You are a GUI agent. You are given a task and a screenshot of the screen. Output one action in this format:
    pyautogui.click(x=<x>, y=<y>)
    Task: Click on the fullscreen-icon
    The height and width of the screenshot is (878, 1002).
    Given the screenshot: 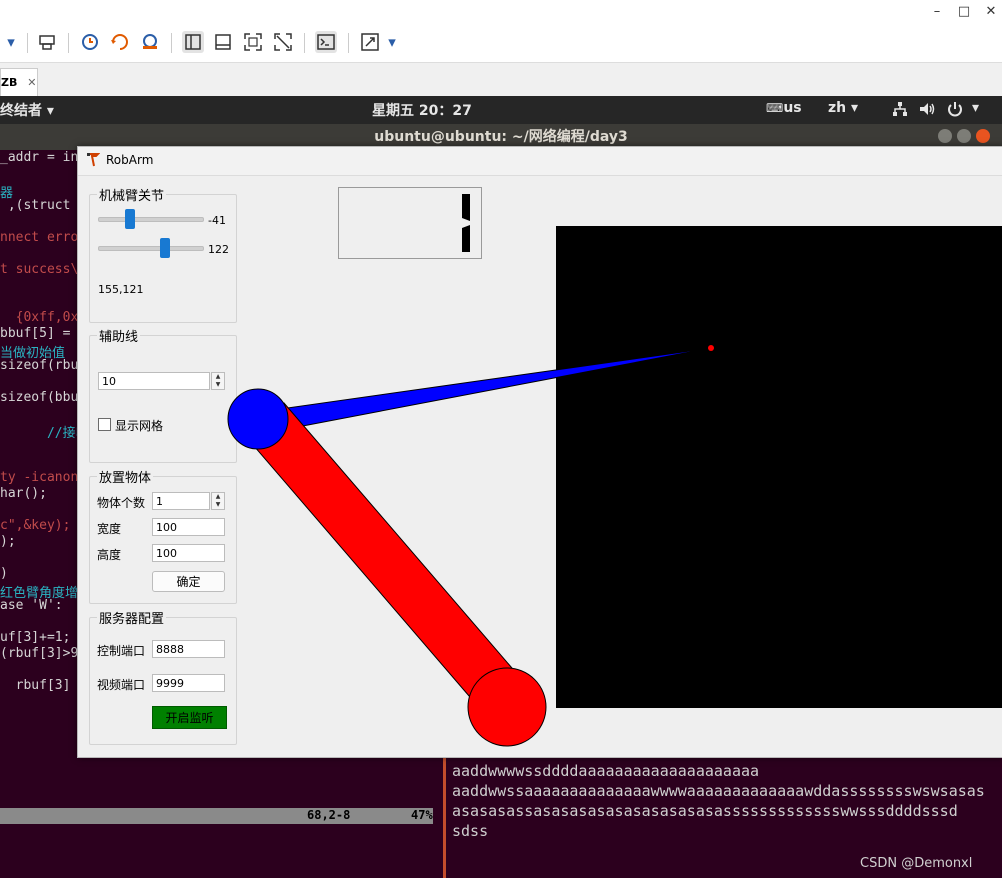 What is the action you would take?
    pyautogui.click(x=253, y=42)
    